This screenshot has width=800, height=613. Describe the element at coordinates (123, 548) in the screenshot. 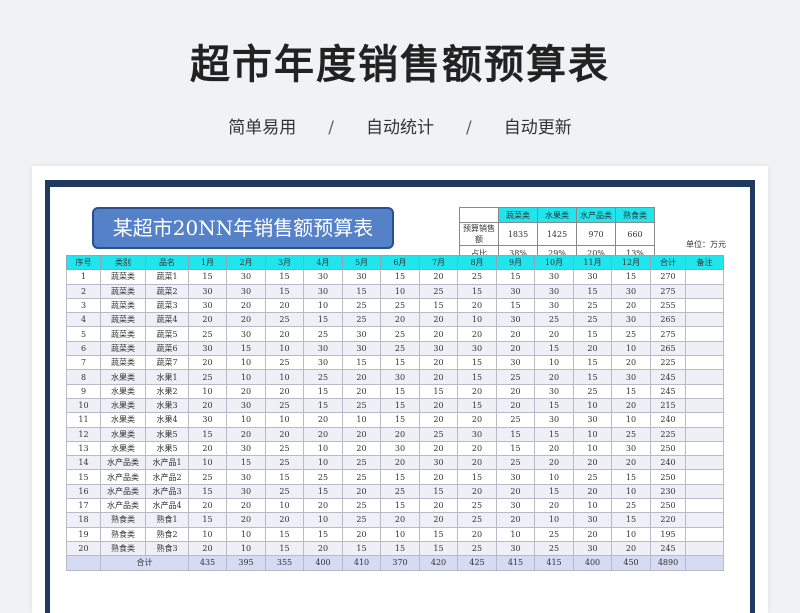

I see `table-cell: 熟食类` at that location.